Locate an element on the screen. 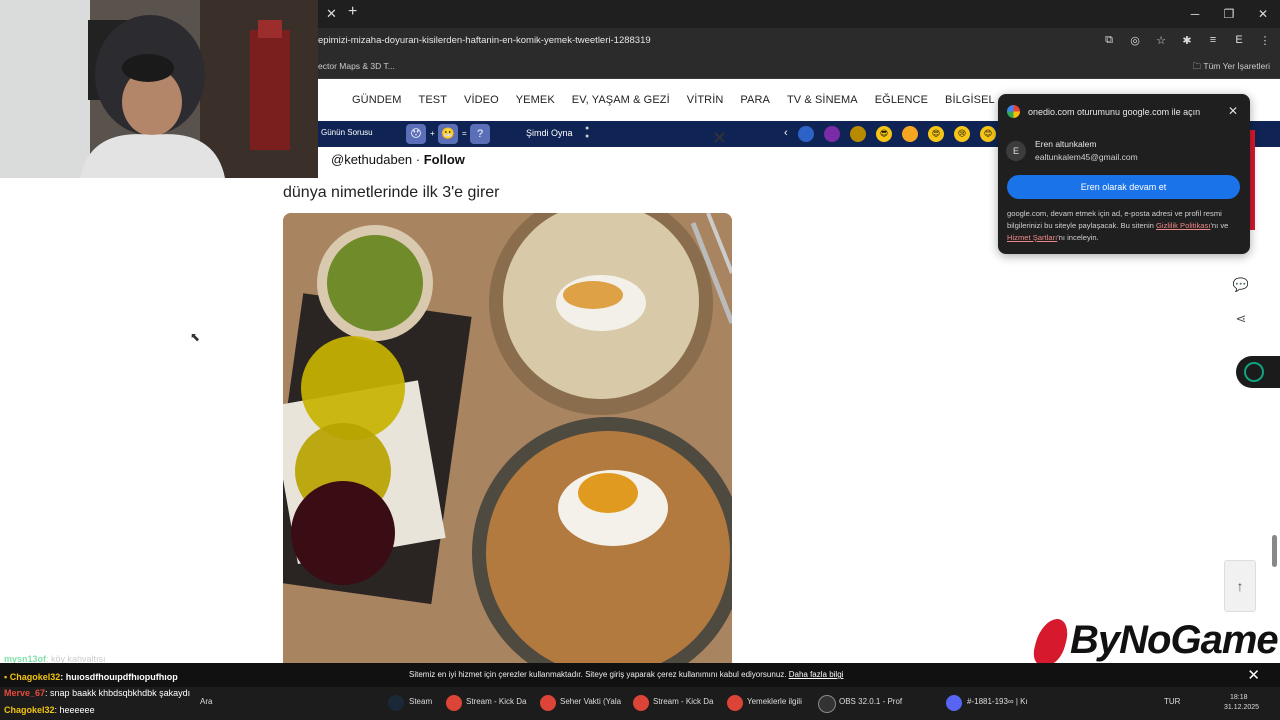  close-ad-icon: ✕ is located at coordinates (719, 138).